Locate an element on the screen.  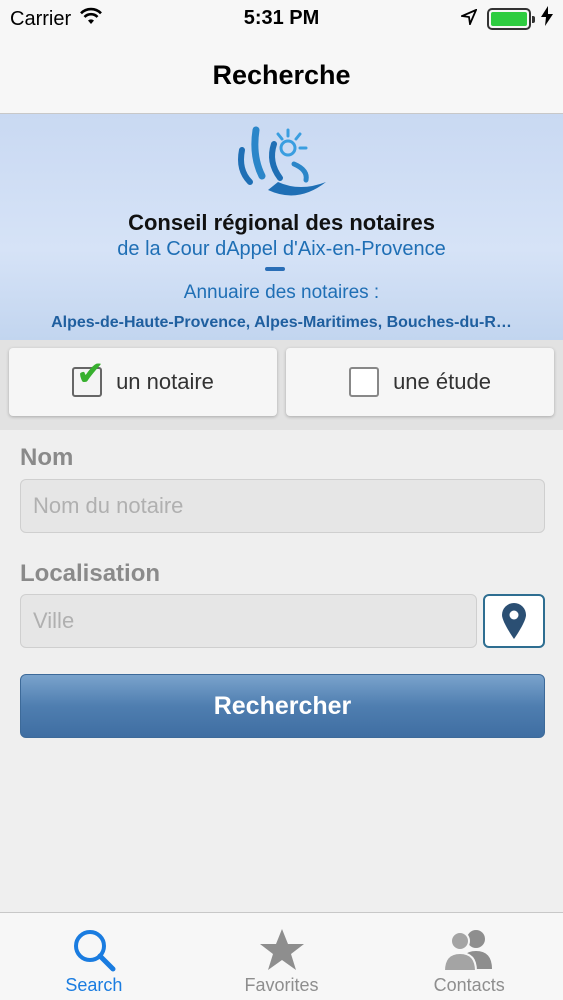
battery-icon is located at coordinates (511, 19).